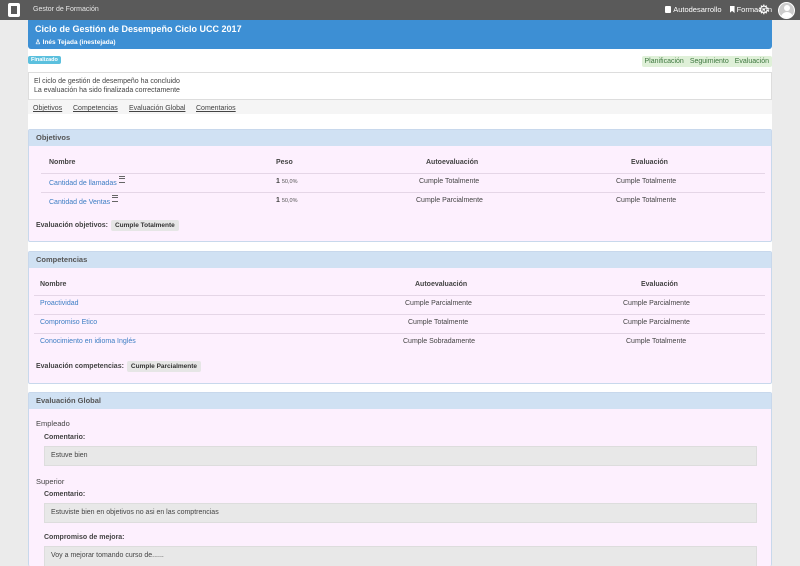  Describe the element at coordinates (50, 481) in the screenshot. I see `superior-label: Superior` at that location.